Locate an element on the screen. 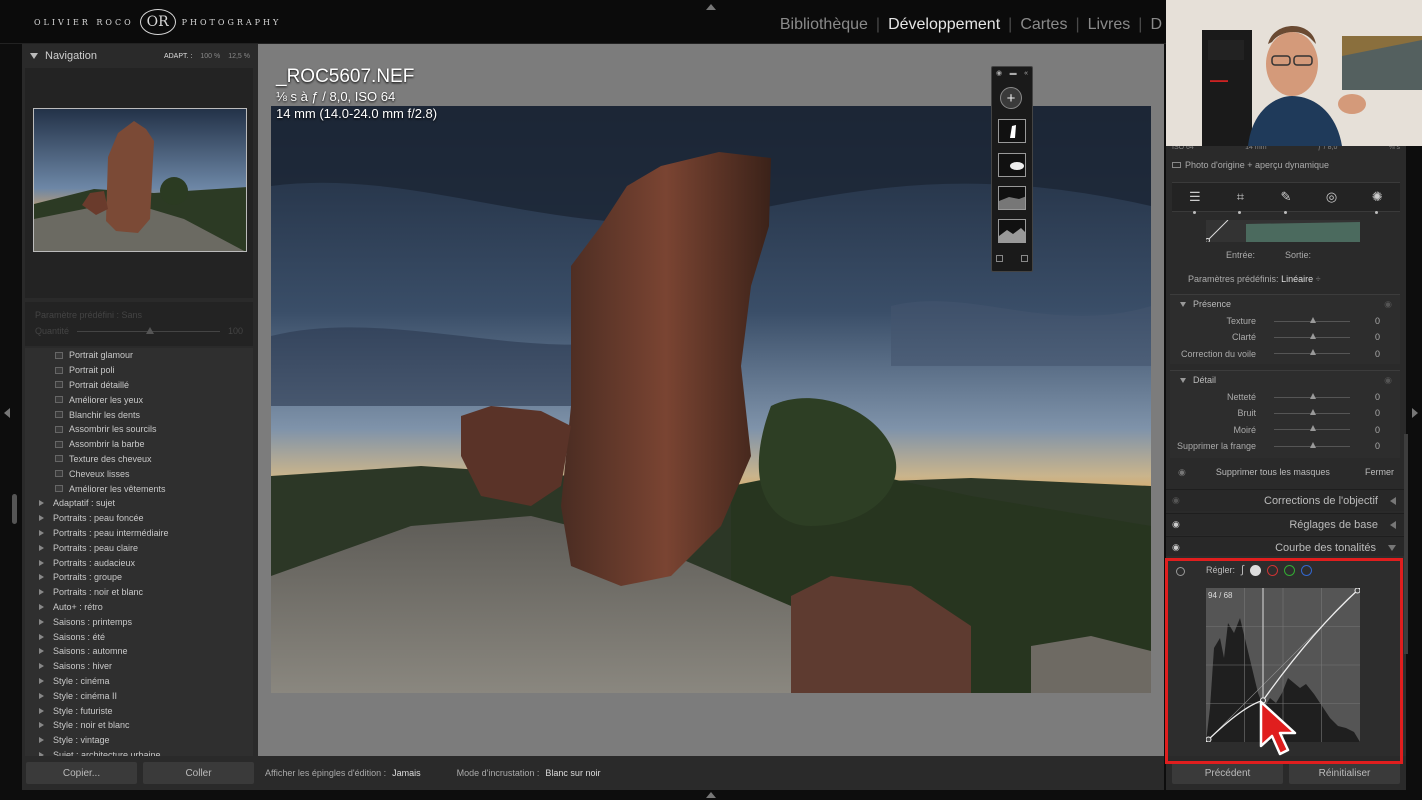 This screenshot has width=1422, height=800. crop-icon: ⌗ is located at coordinates (1240, 201).